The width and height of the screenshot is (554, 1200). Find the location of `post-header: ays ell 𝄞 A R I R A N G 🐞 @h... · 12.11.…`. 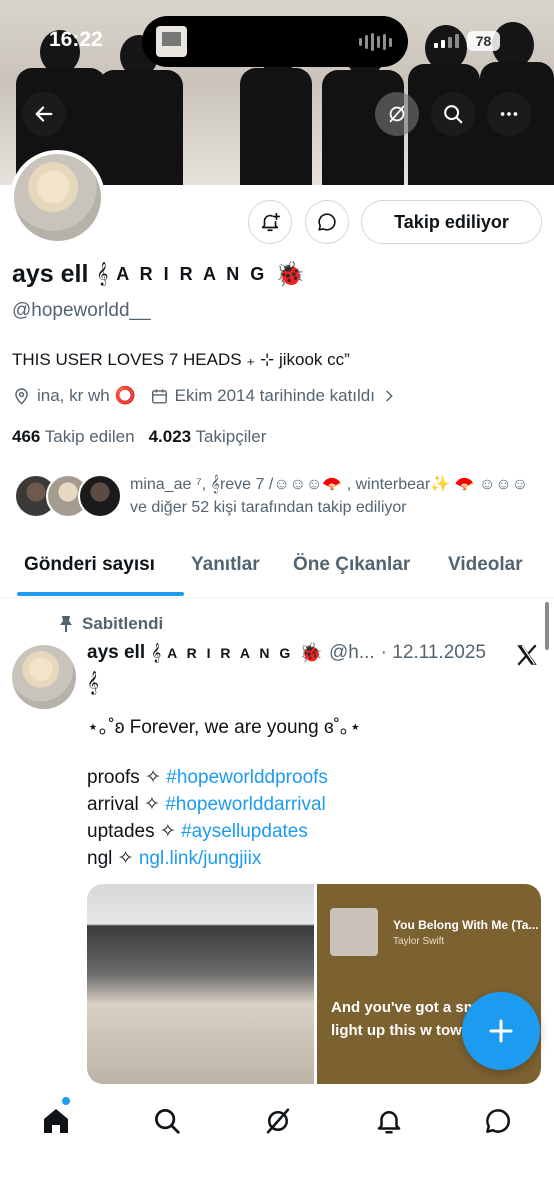

post-header: ays ell 𝄞 A R I R A N G 🐞 @h... · 12.11.… is located at coordinates (286, 653).